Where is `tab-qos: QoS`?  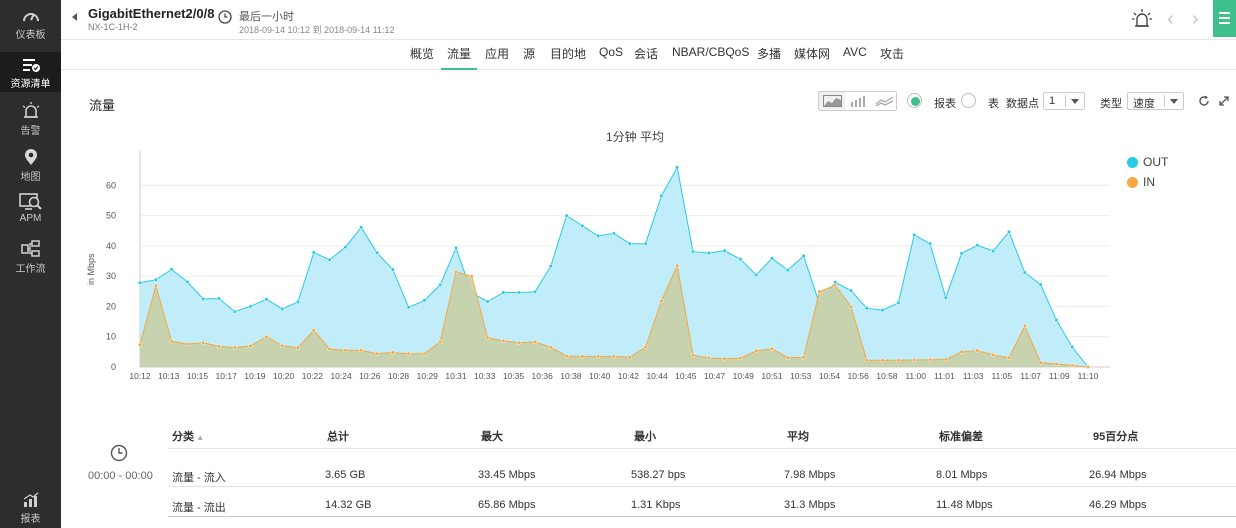
tab-qos: QoS is located at coordinates (611, 55).